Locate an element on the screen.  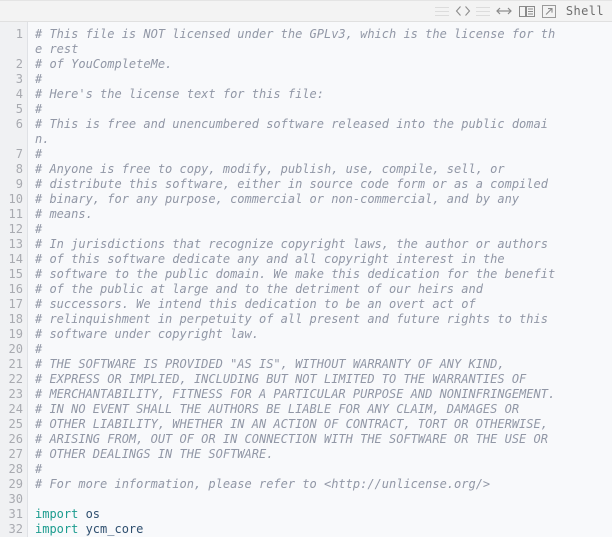
line-number: 27 is located at coordinates (15, 454).